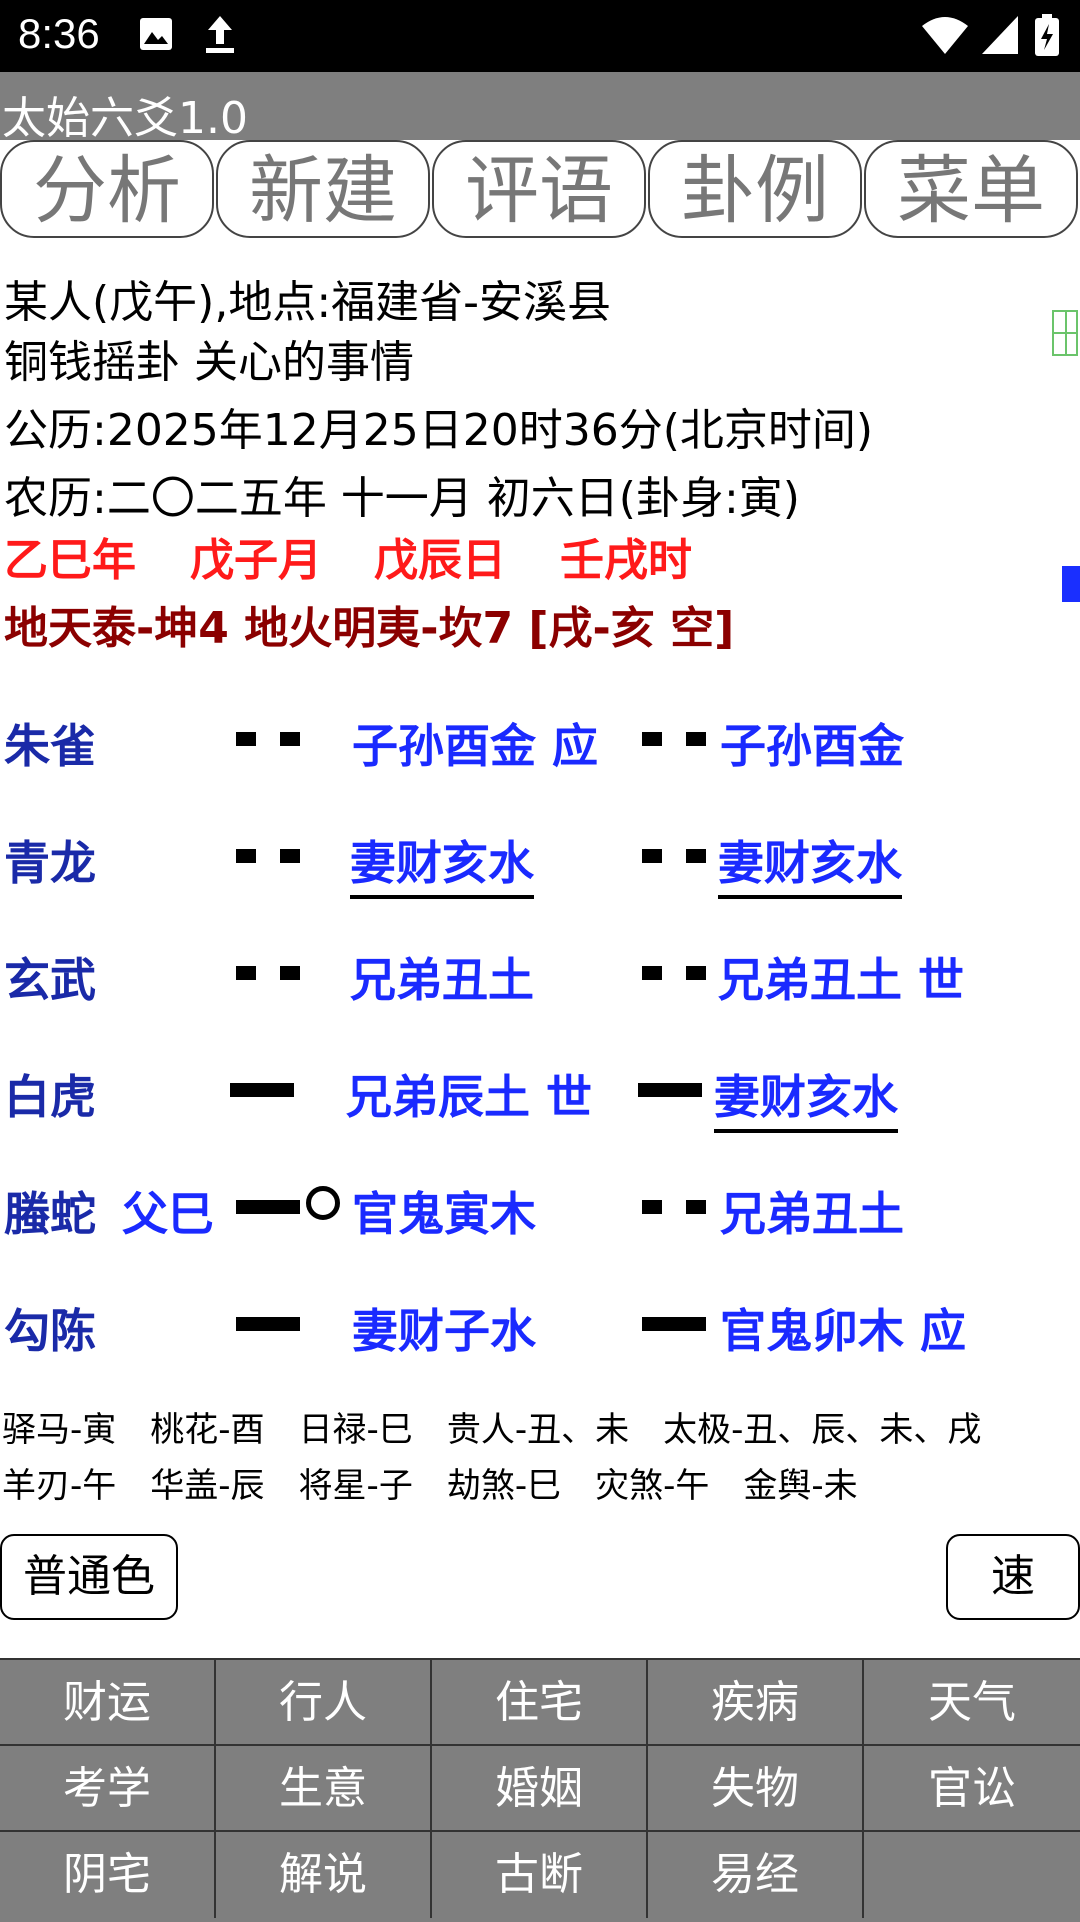 This screenshot has height=1922, width=1080. I want to click on method-info: 铜钱摇卦 关心的事情, so click(209, 362).